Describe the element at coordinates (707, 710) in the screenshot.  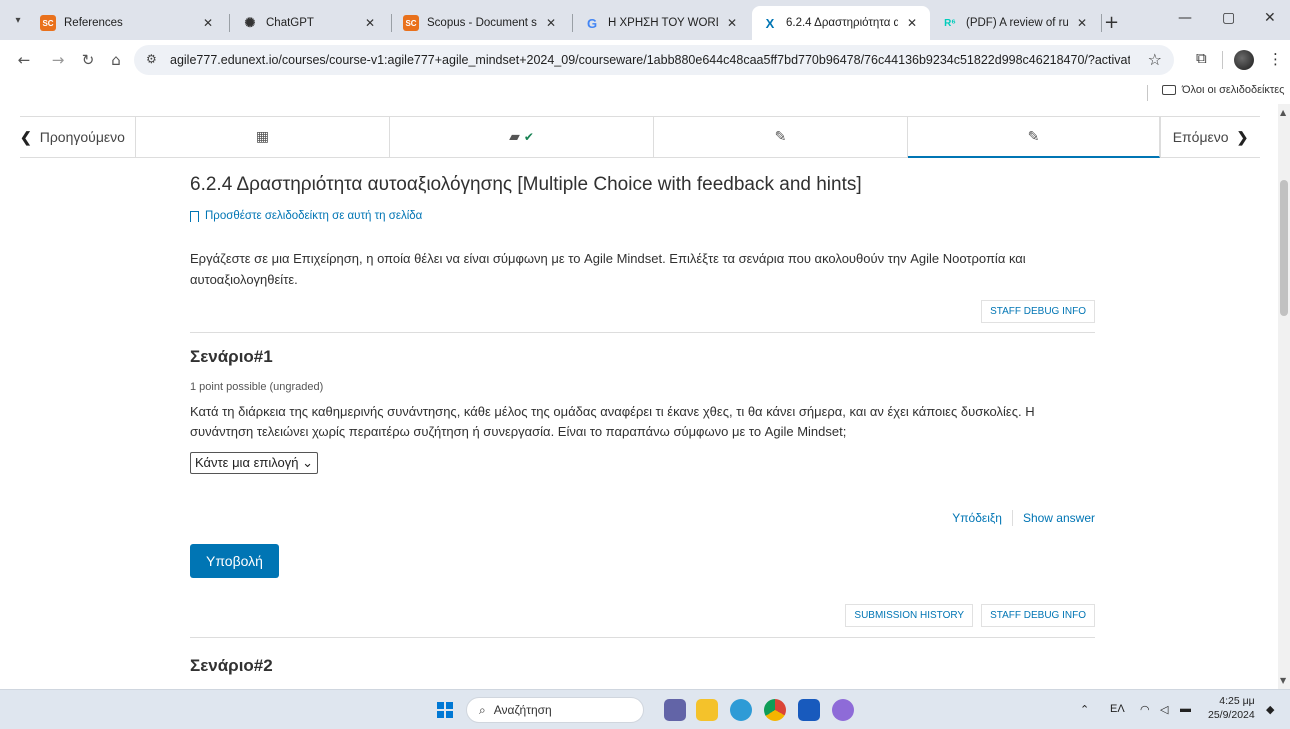
I see `file-explorer-icon` at that location.